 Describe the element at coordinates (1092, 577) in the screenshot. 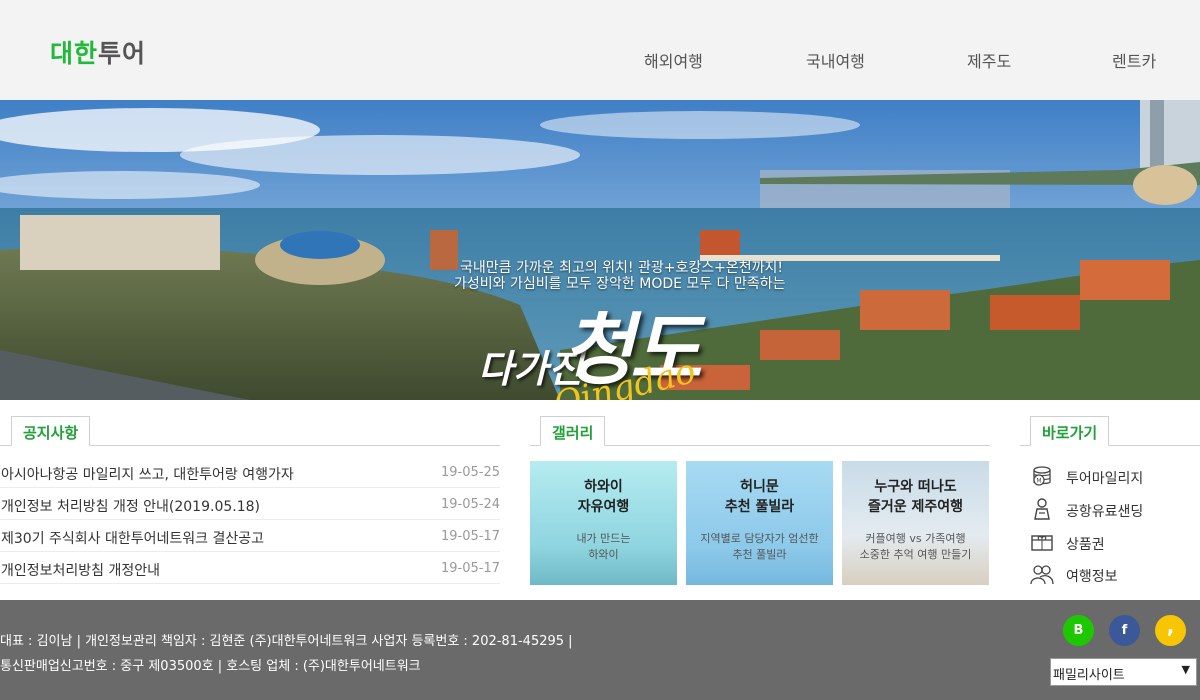

I see `quick-link-label: 여행정보` at that location.